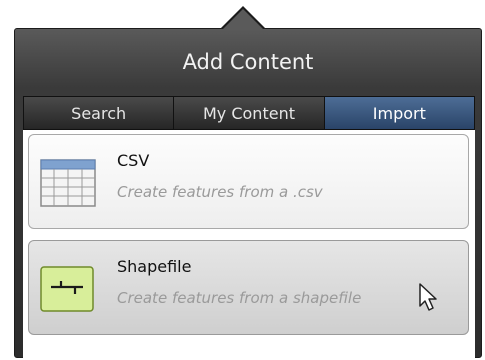 The height and width of the screenshot is (360, 485). Describe the element at coordinates (243, 19) in the screenshot. I see `popover-arrow-fill` at that location.